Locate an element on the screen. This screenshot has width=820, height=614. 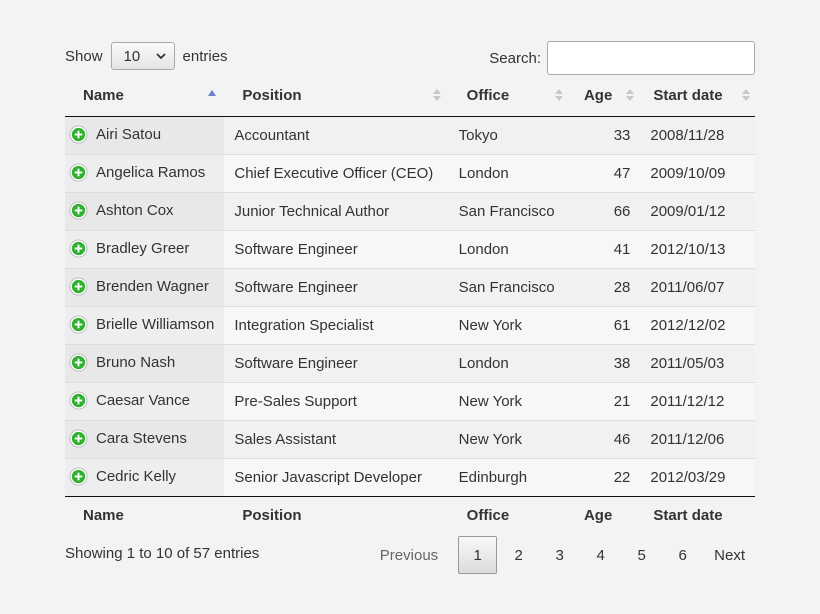
page-button-3: 3 is located at coordinates (559, 555).